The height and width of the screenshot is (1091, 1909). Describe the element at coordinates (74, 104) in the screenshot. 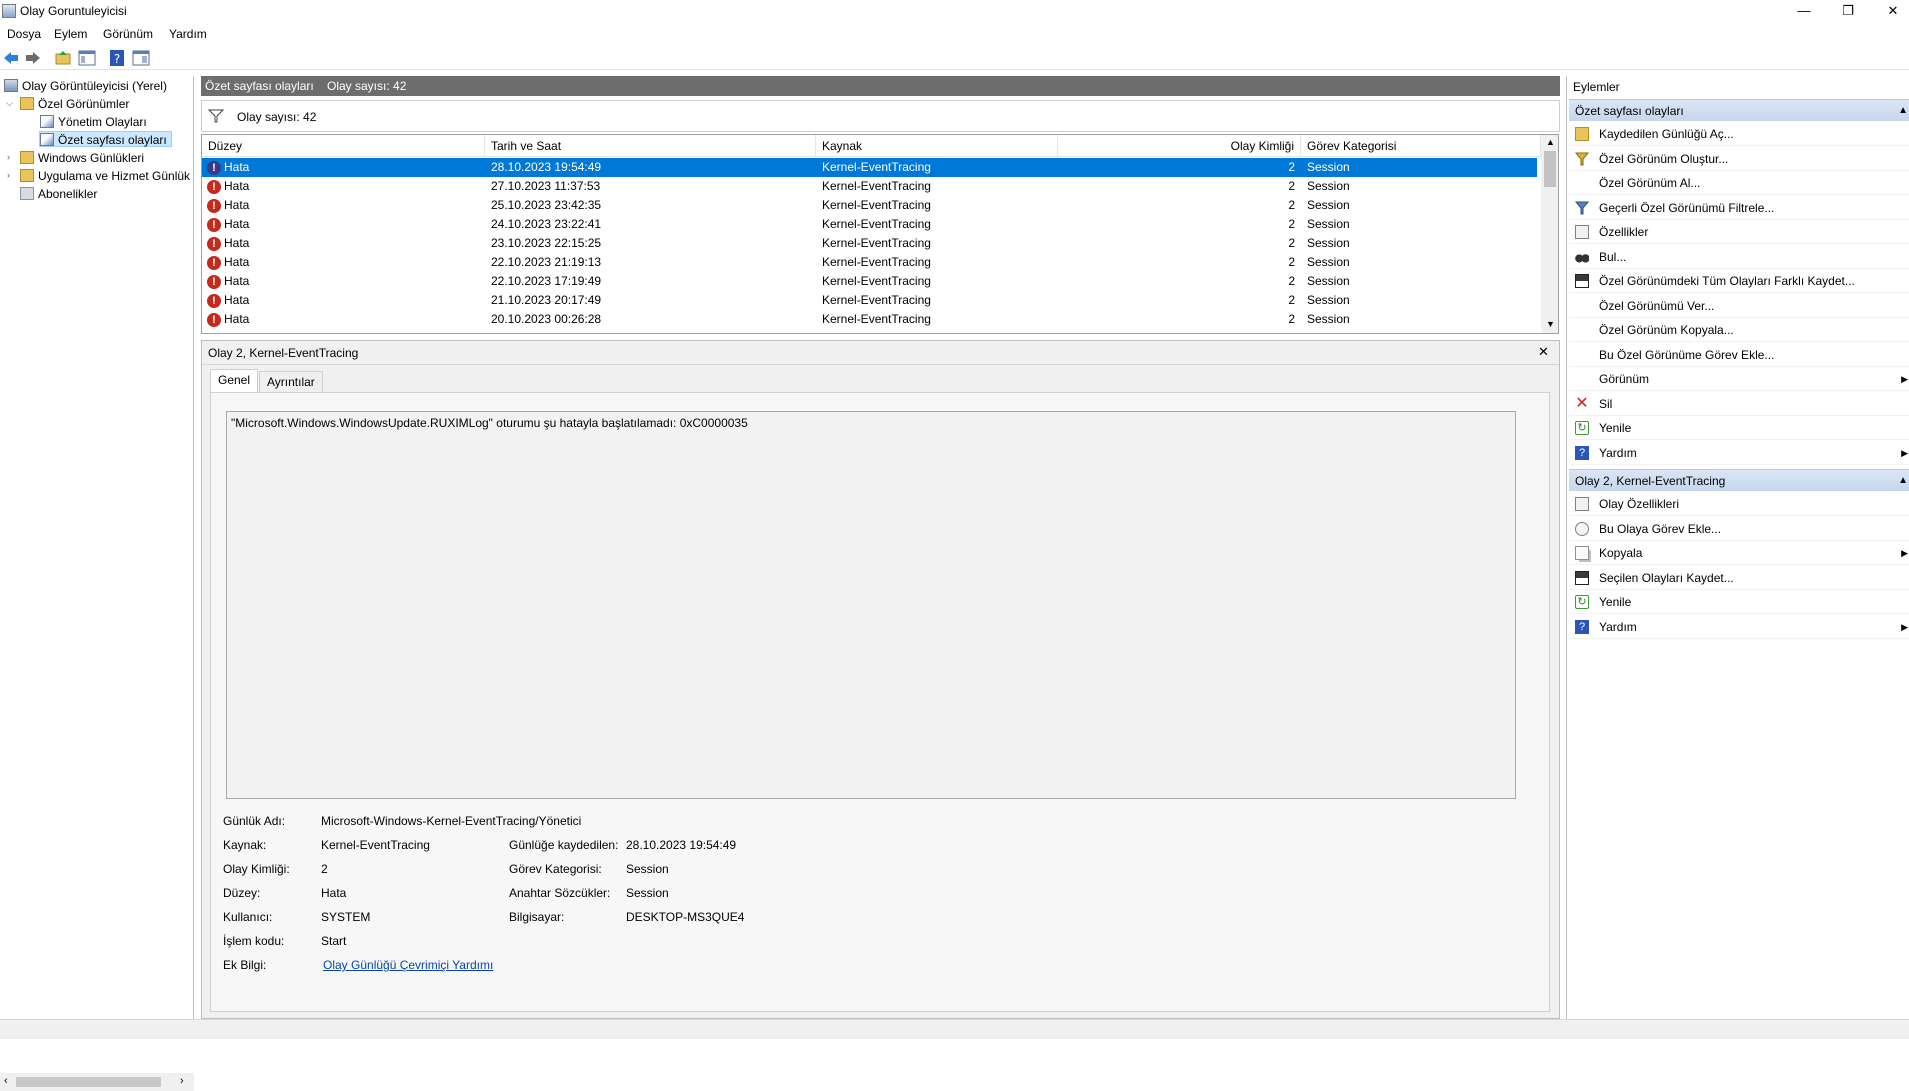

I see `tree-custom-views: Özel Görünümler` at that location.